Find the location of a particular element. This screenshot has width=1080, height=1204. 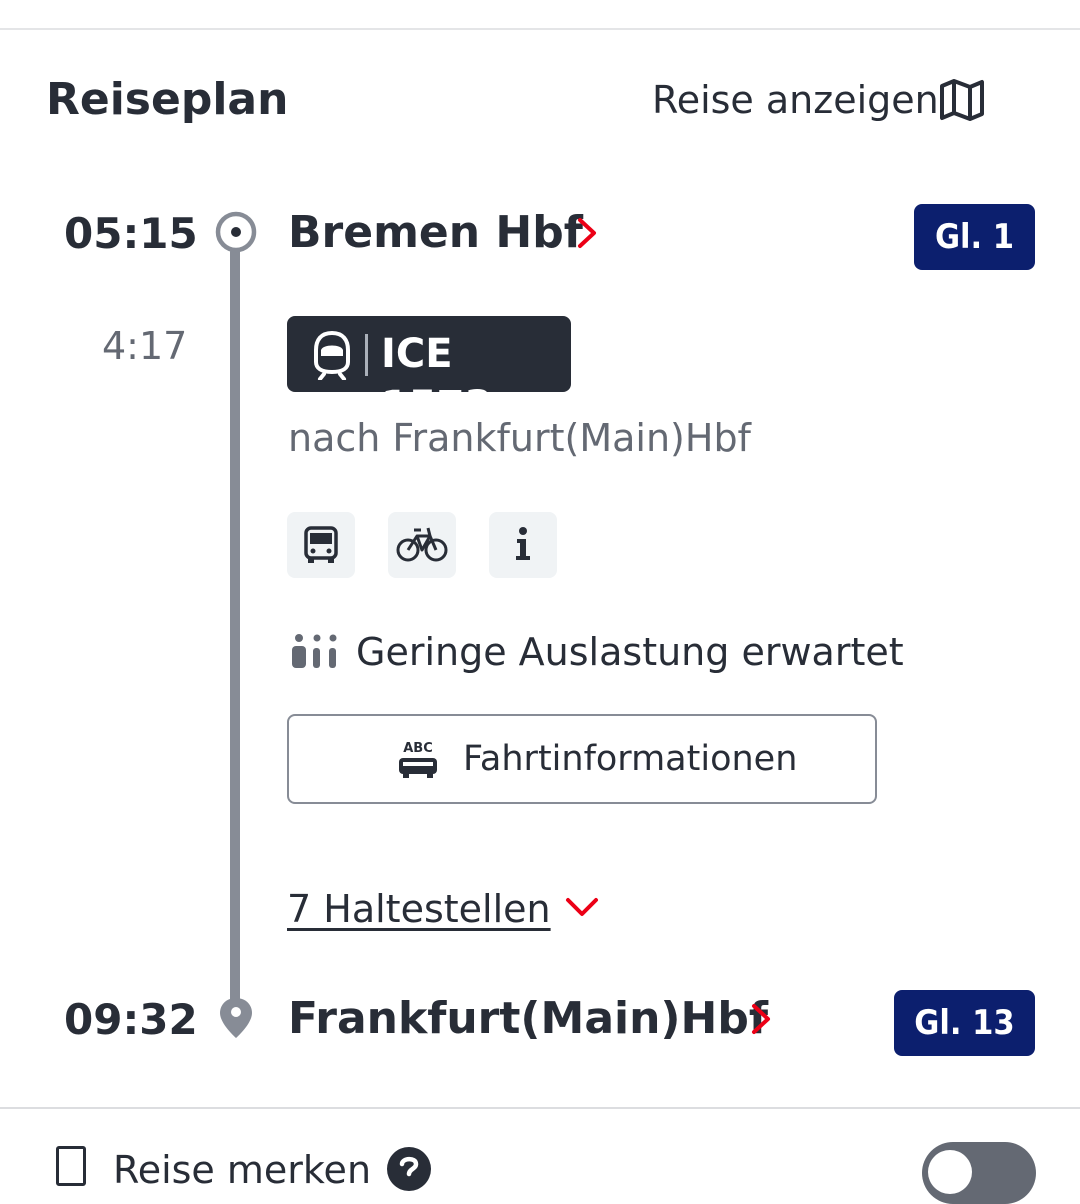

origin-platform-badge: Gl. 1 is located at coordinates (974, 237).